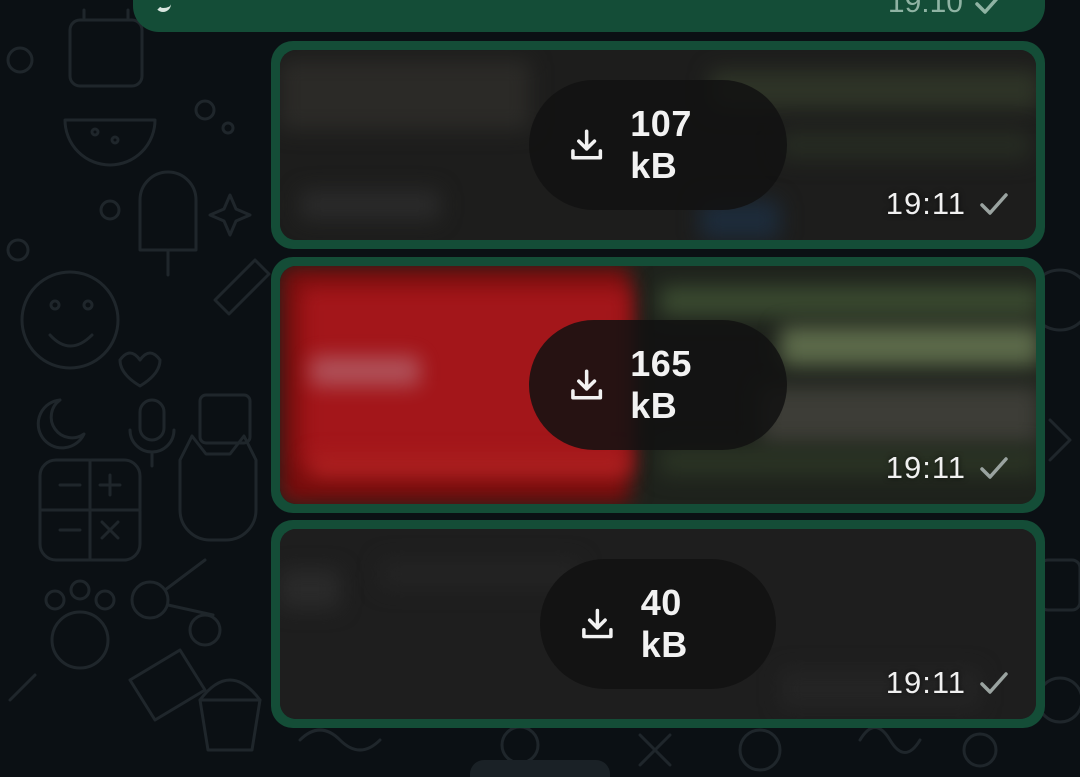 This screenshot has width=1080, height=777. I want to click on message-time: 19:10, so click(925, 9).